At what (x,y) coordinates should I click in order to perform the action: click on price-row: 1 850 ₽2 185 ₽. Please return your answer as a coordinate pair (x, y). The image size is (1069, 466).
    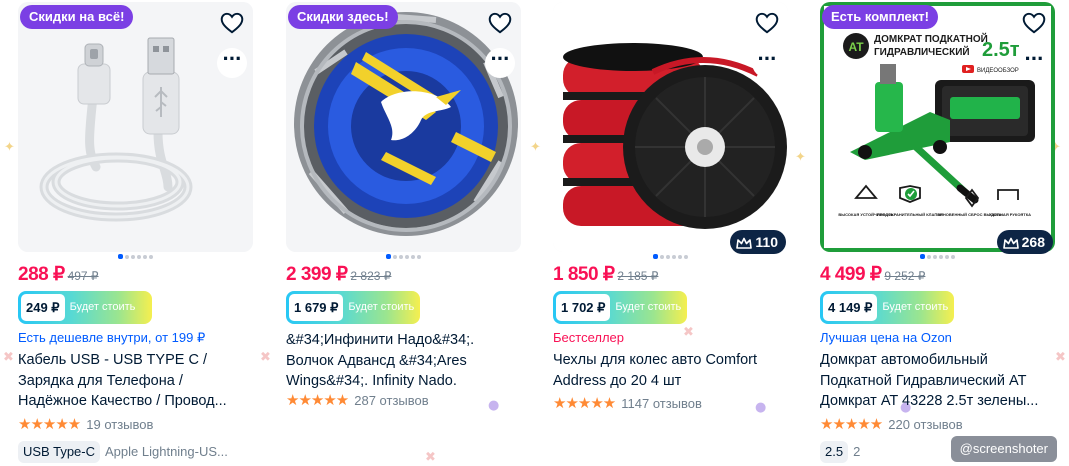
    Looking at the image, I should click on (605, 274).